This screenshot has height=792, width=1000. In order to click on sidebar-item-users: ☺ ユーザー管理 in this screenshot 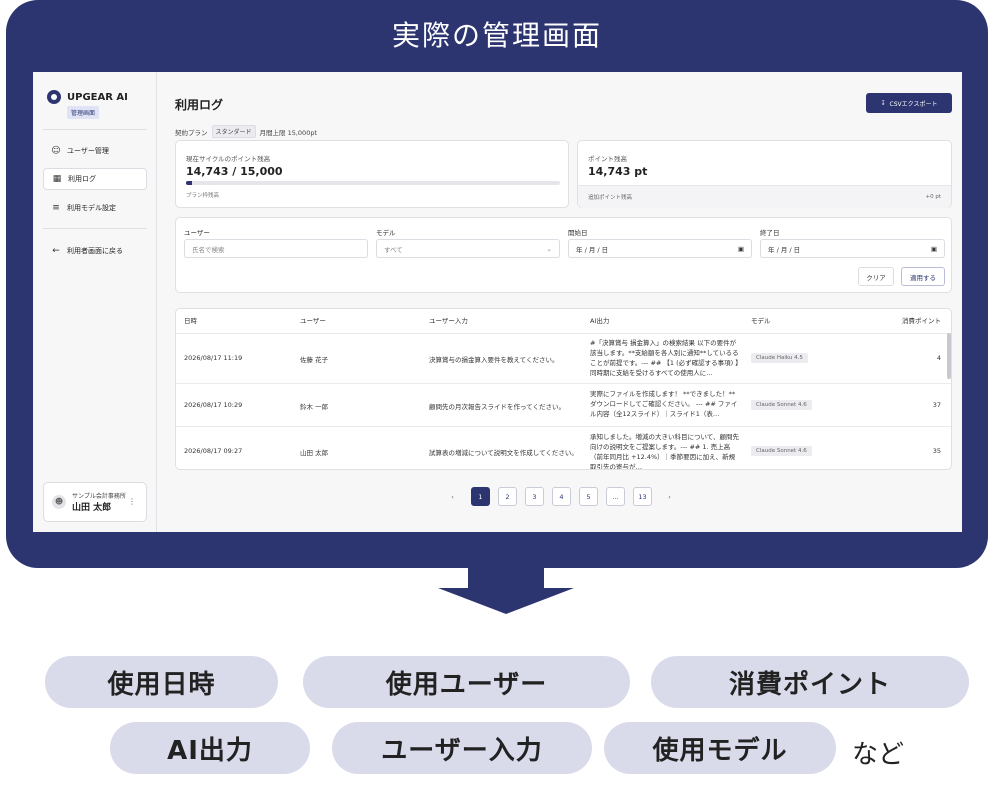, I will do `click(95, 151)`.